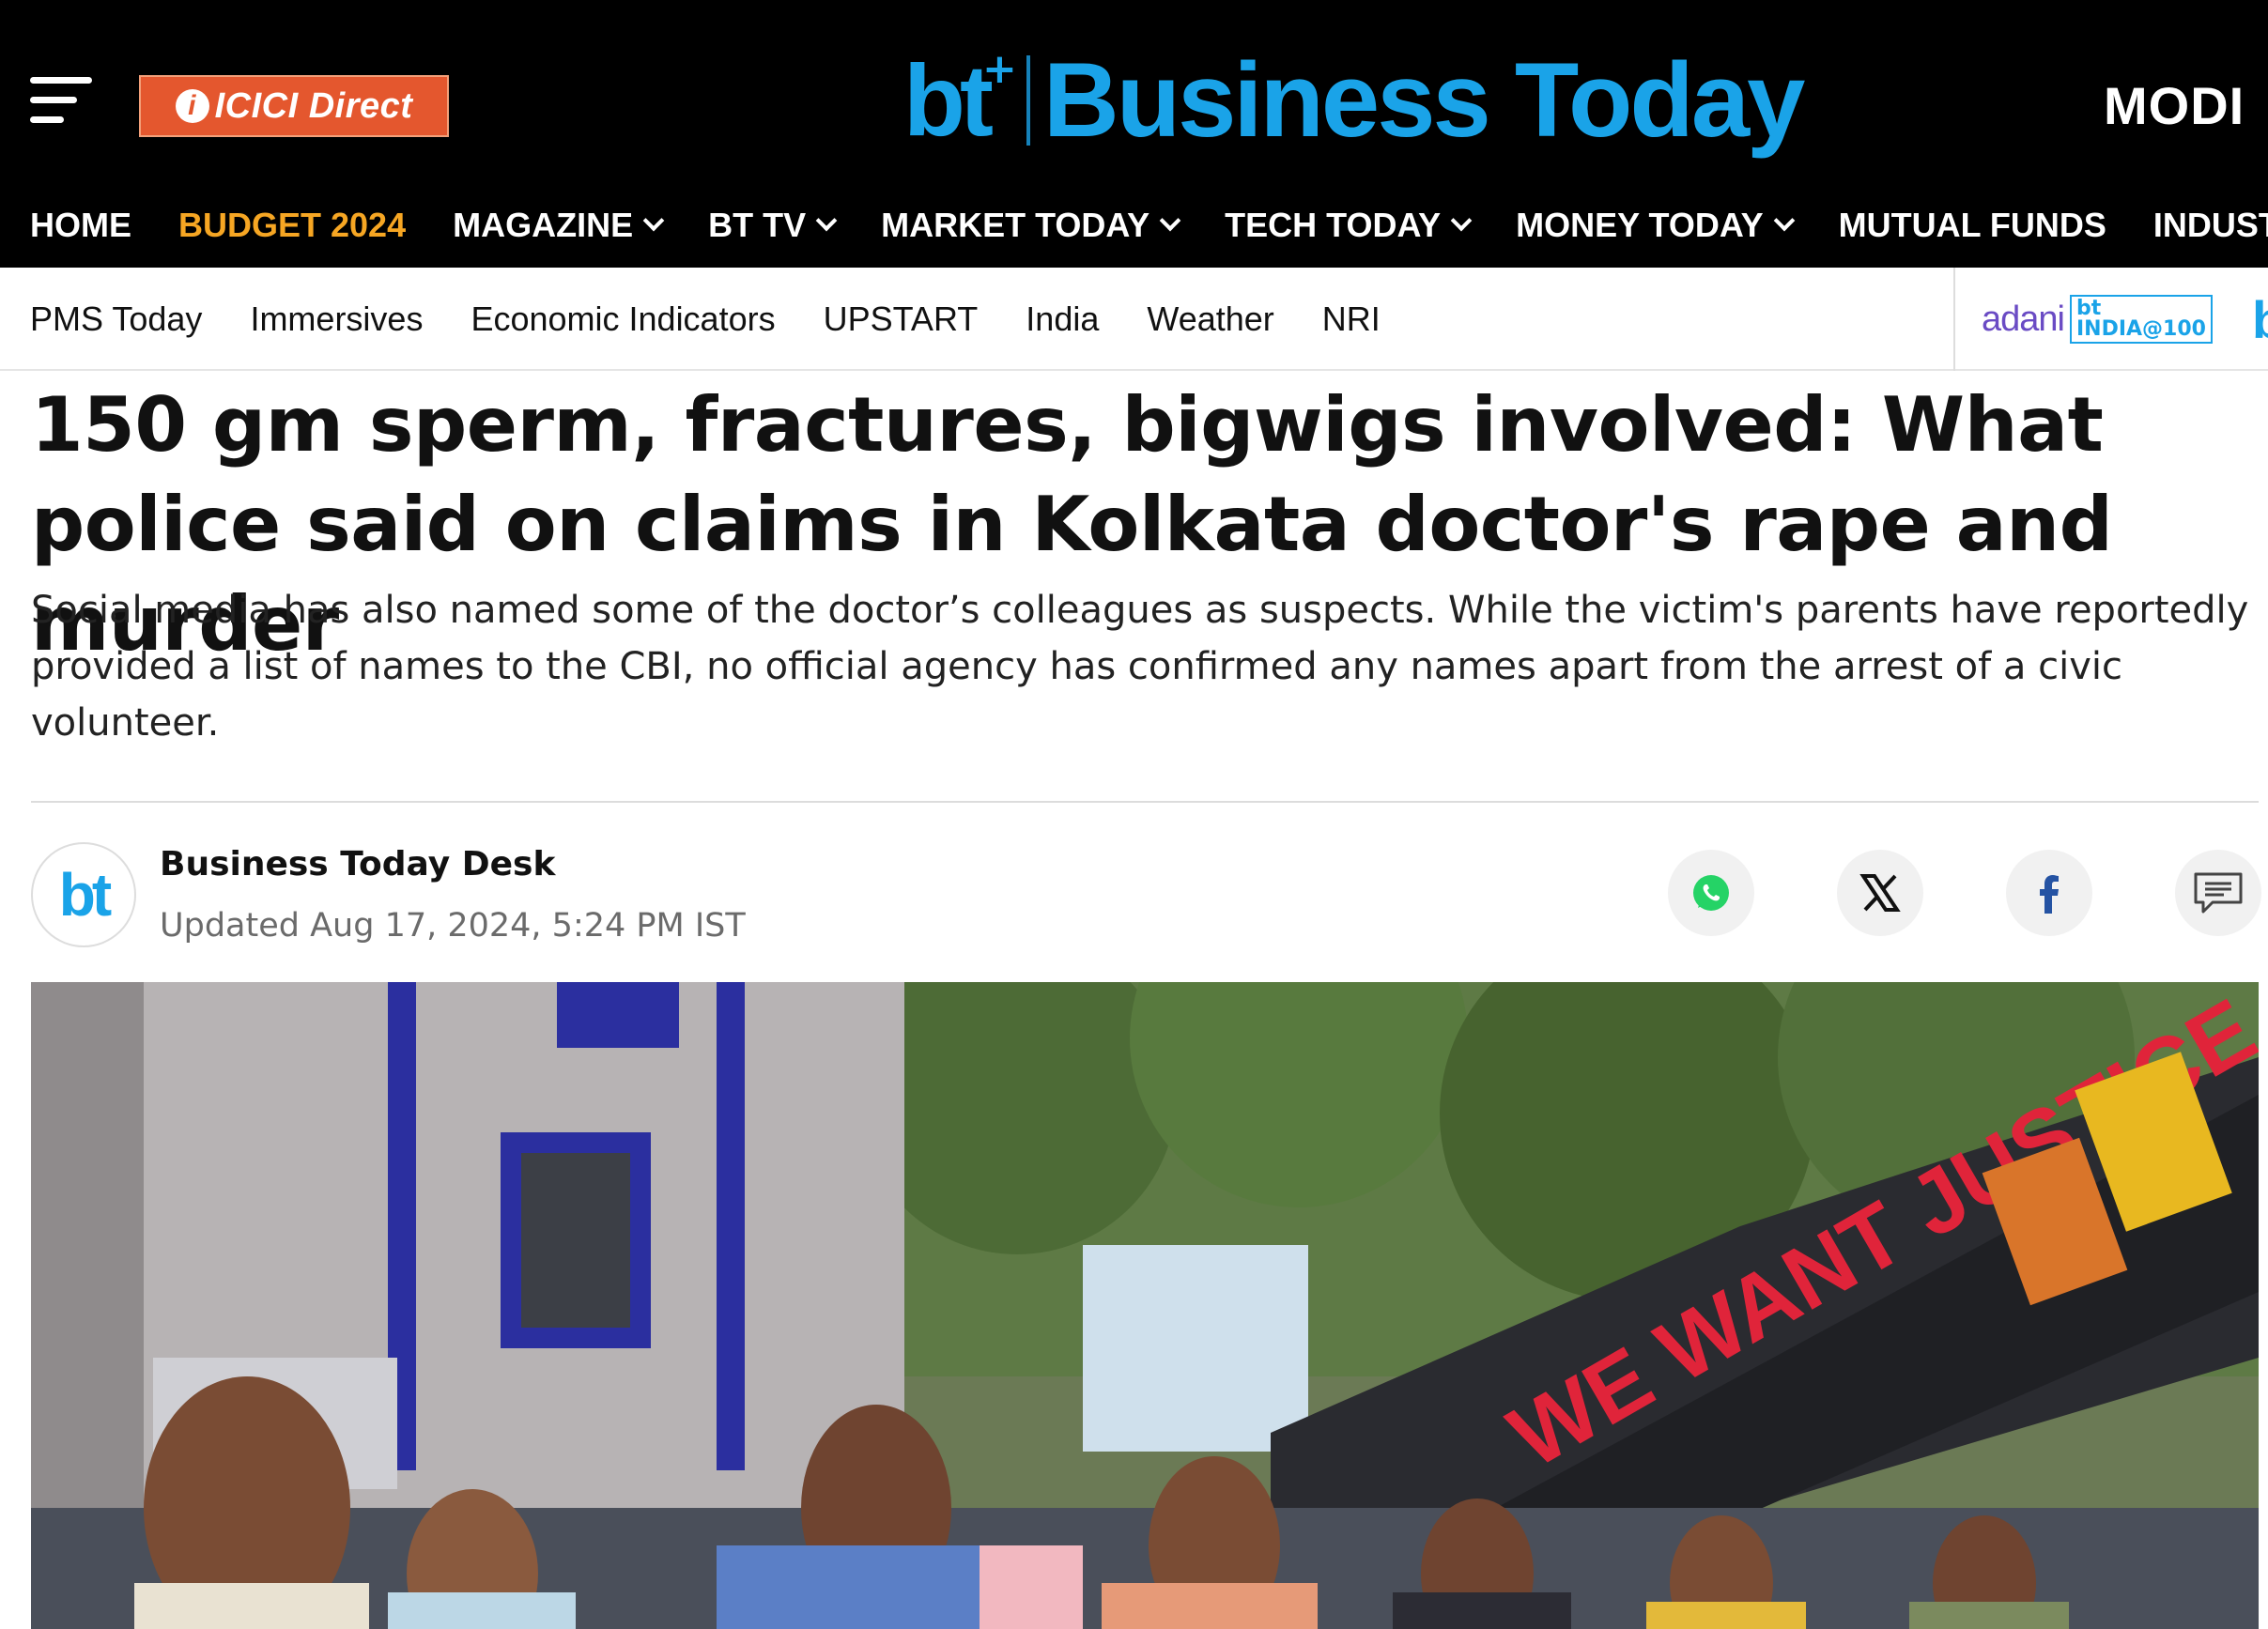  I want to click on nav-bt-tv: BT TV, so click(773, 226).